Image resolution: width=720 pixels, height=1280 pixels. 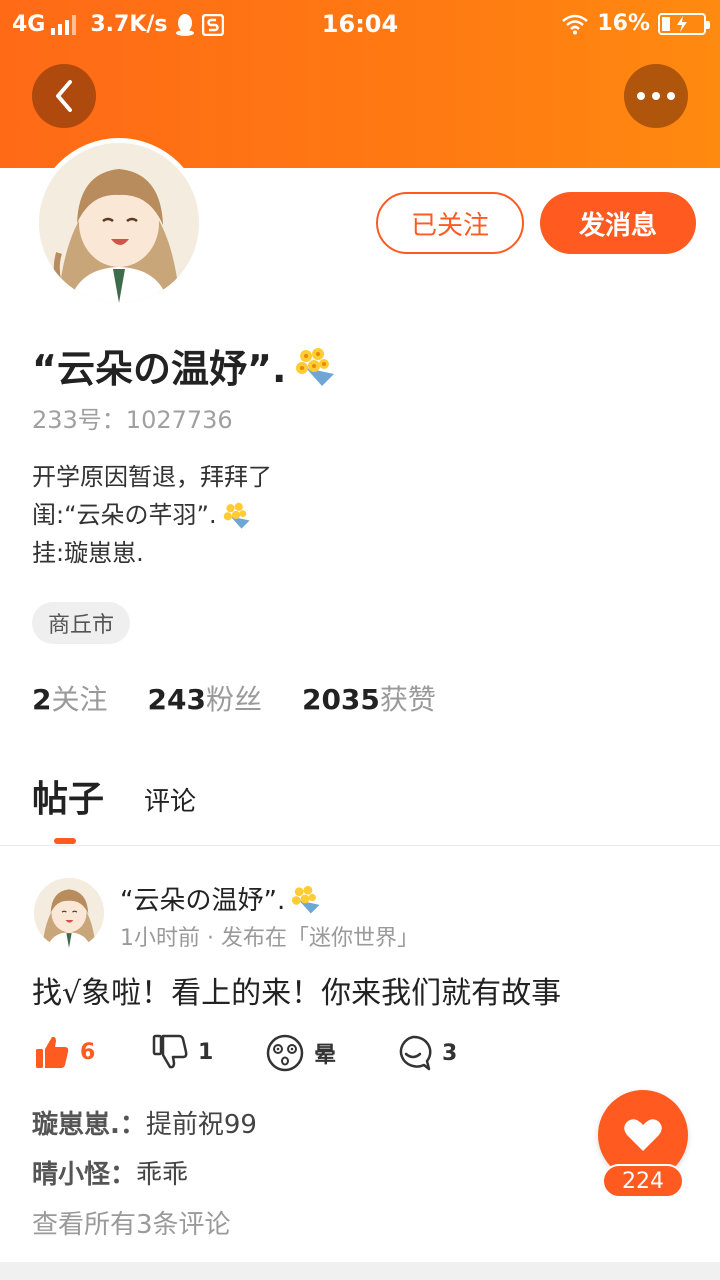 What do you see at coordinates (360, 26) in the screenshot?
I see `status-bar: 4G 3.7K/s 16:04 16%` at bounding box center [360, 26].